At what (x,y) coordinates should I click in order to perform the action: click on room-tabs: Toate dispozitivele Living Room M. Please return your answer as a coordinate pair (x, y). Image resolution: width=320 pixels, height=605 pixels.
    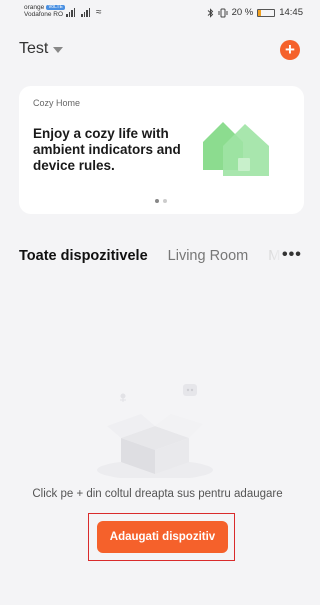
    Looking at the image, I should click on (149, 256).